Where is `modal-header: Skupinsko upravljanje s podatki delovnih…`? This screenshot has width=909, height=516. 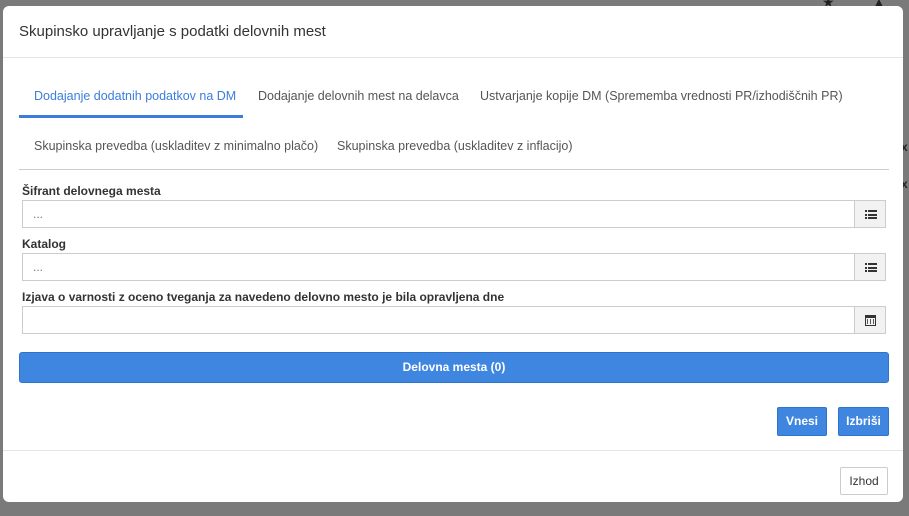
modal-header: Skupinsko upravljanje s podatki delovnih… is located at coordinates (453, 32).